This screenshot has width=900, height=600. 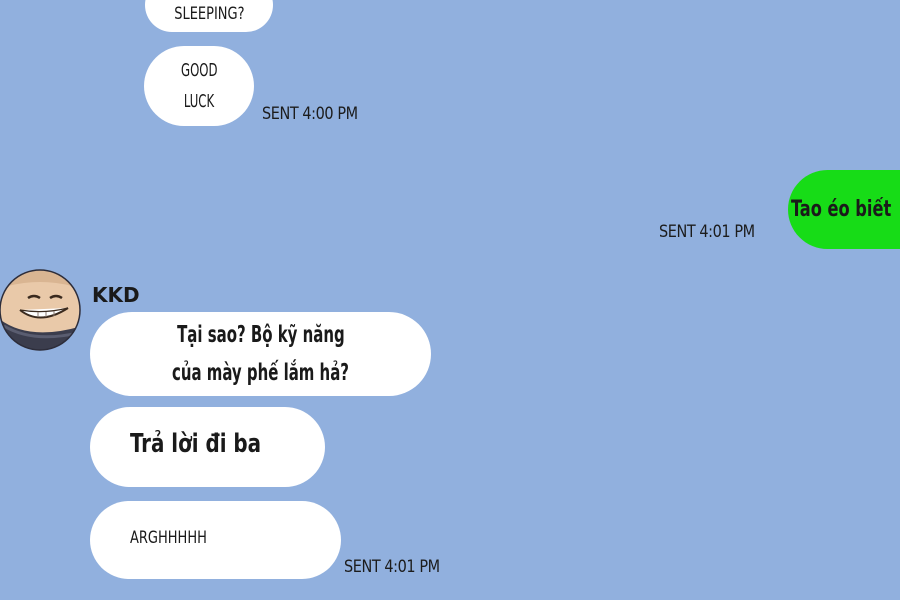 What do you see at coordinates (260, 335) in the screenshot?
I see `message-line: Tại sao? Bộ kỹ năng` at bounding box center [260, 335].